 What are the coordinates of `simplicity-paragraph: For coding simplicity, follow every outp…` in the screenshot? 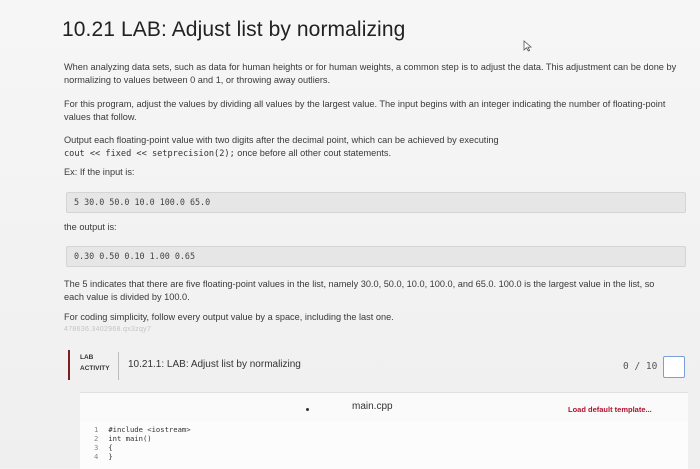 It's located at (229, 317).